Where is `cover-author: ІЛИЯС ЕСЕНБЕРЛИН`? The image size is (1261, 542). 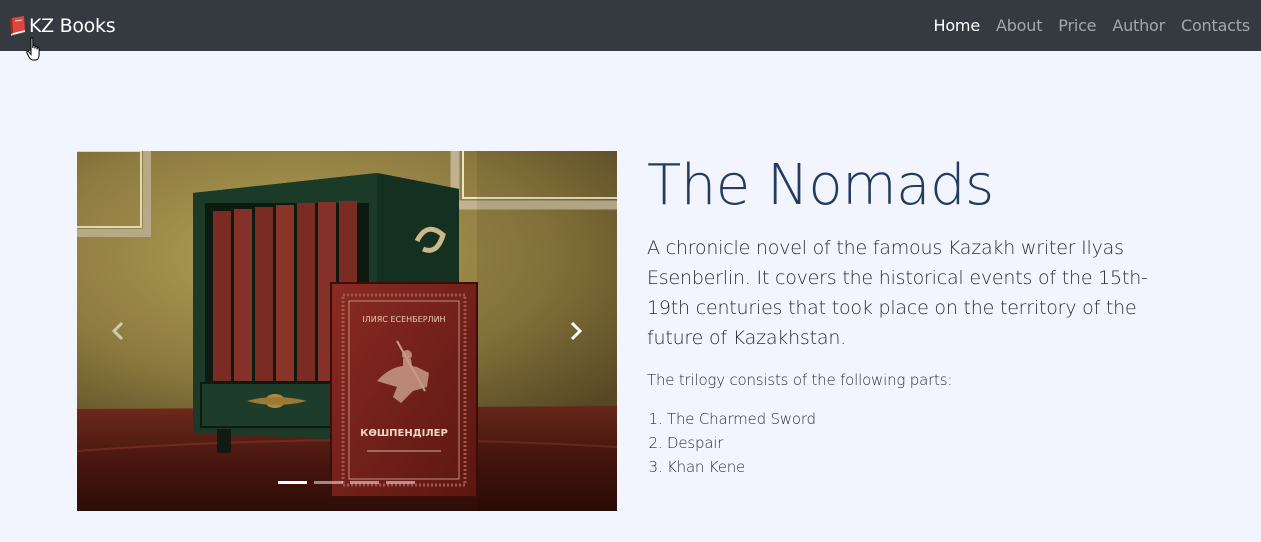
cover-author: ІЛИЯС ЕСЕНБЕРЛИН is located at coordinates (403, 319).